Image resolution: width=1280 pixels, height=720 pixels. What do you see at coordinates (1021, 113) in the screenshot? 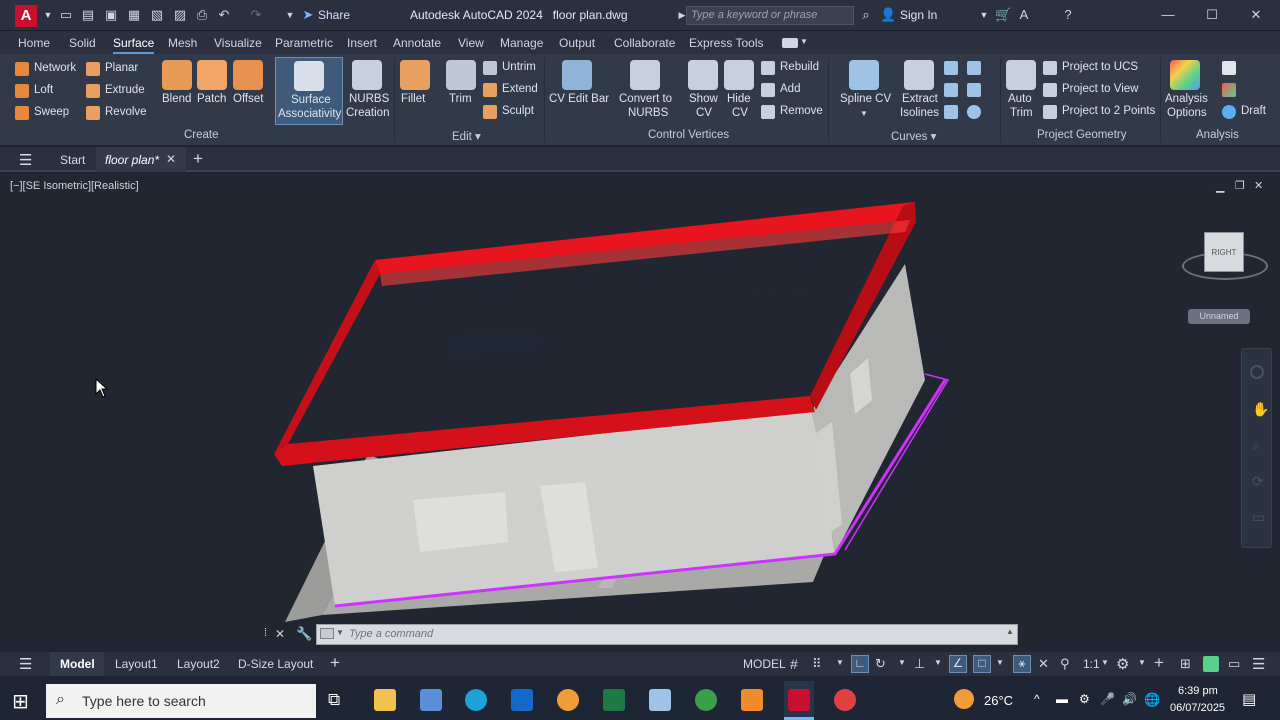
I see `auto-trim-label-2: Trim` at bounding box center [1021, 113].